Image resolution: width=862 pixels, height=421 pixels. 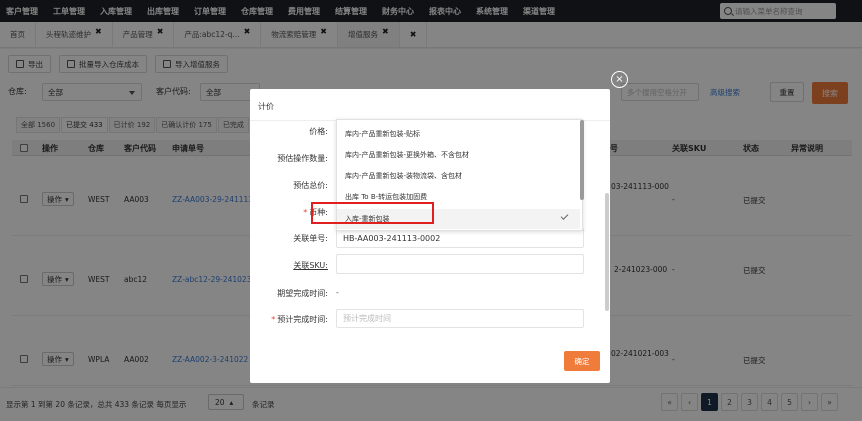 What do you see at coordinates (367, 318) in the screenshot?
I see `input-placeholder: 预计完成时间` at bounding box center [367, 318].